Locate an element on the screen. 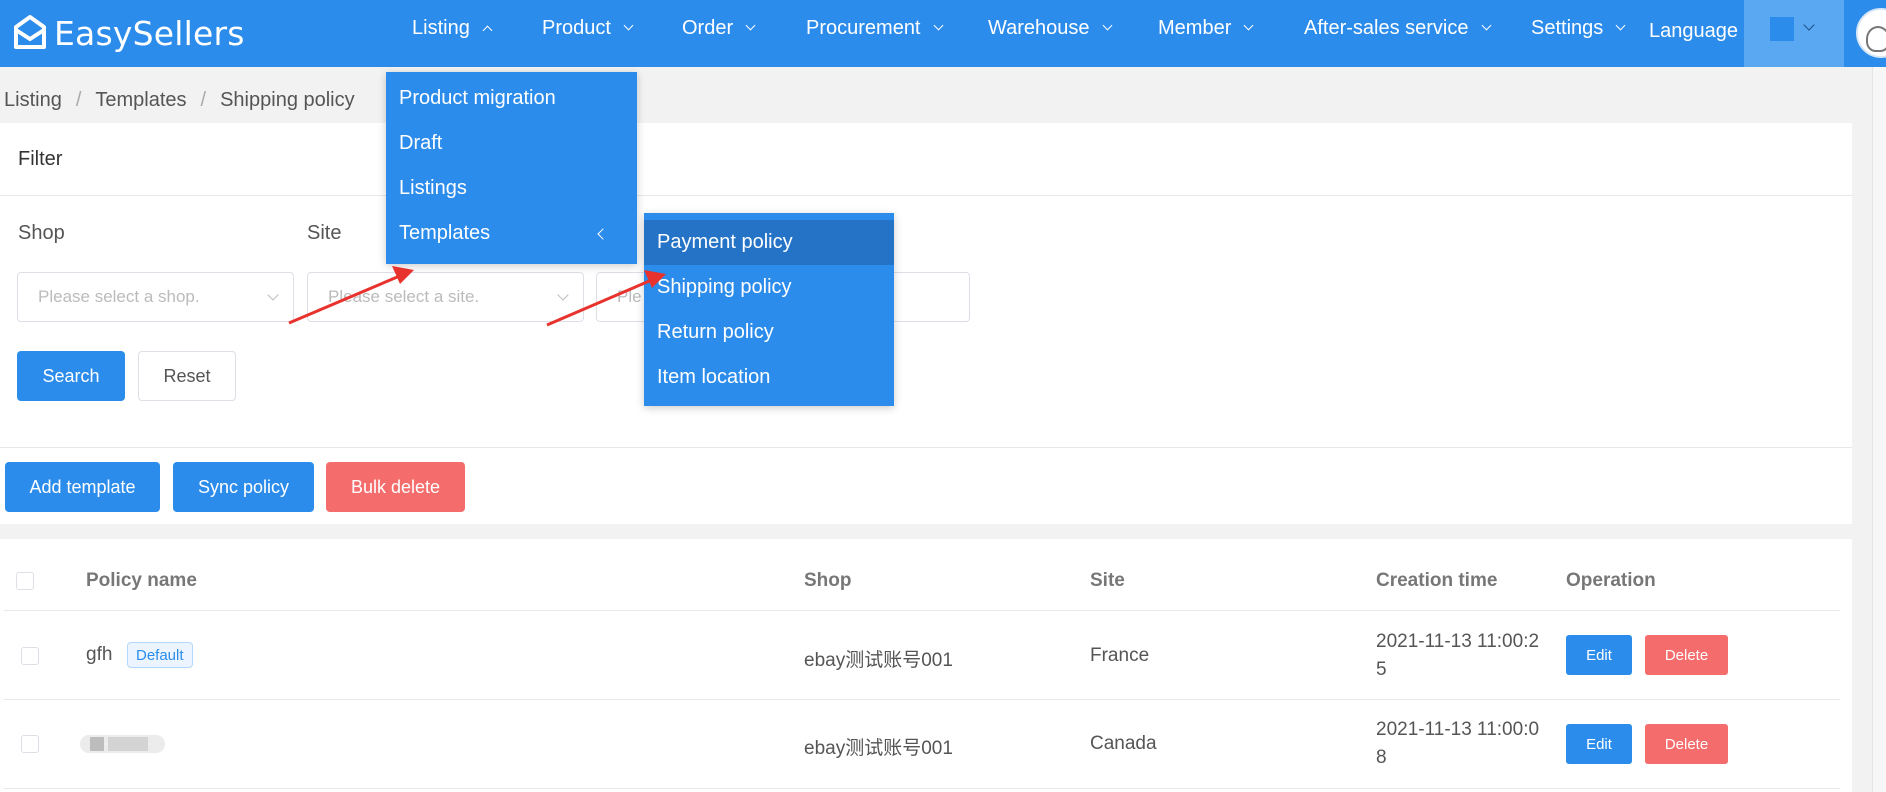 Image resolution: width=1886 pixels, height=792 pixels. menu-item-templates-label: Templates is located at coordinates (445, 233).